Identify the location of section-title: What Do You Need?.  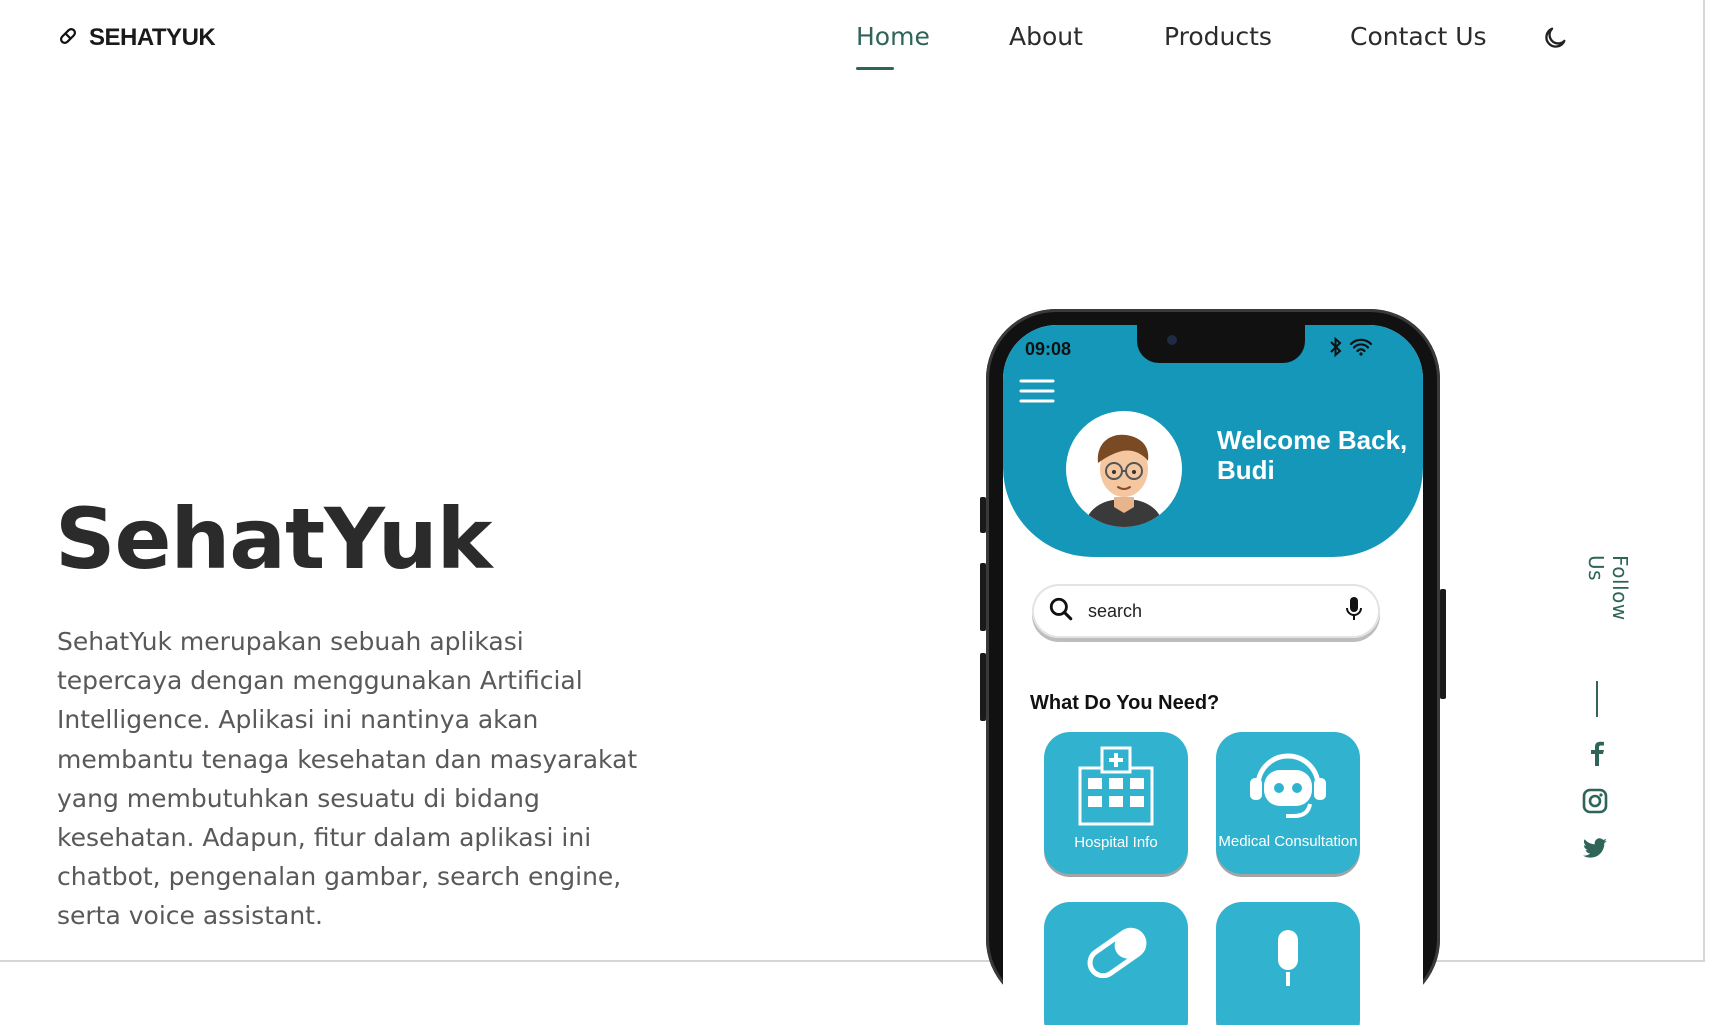
(1125, 703).